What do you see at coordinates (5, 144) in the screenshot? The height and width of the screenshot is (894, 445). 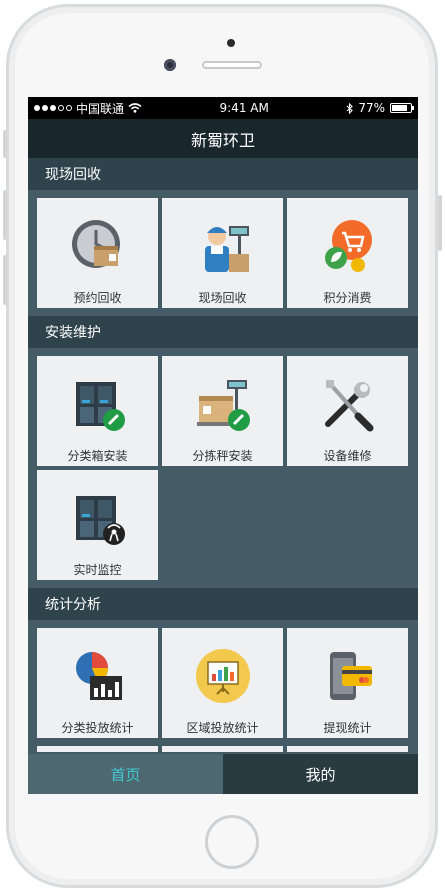 I see `mute-switch` at bounding box center [5, 144].